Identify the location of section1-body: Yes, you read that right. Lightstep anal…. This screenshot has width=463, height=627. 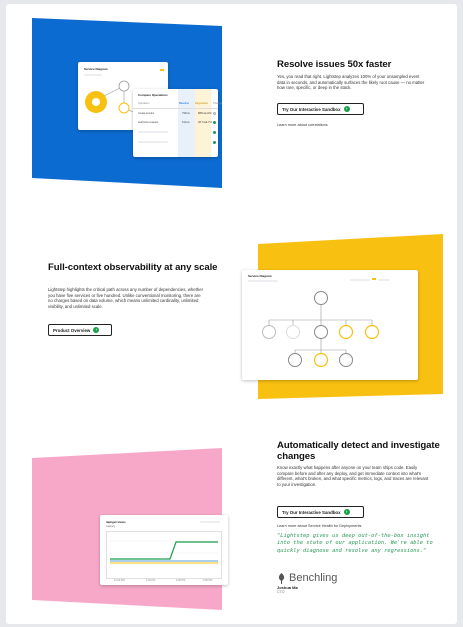
(351, 82).